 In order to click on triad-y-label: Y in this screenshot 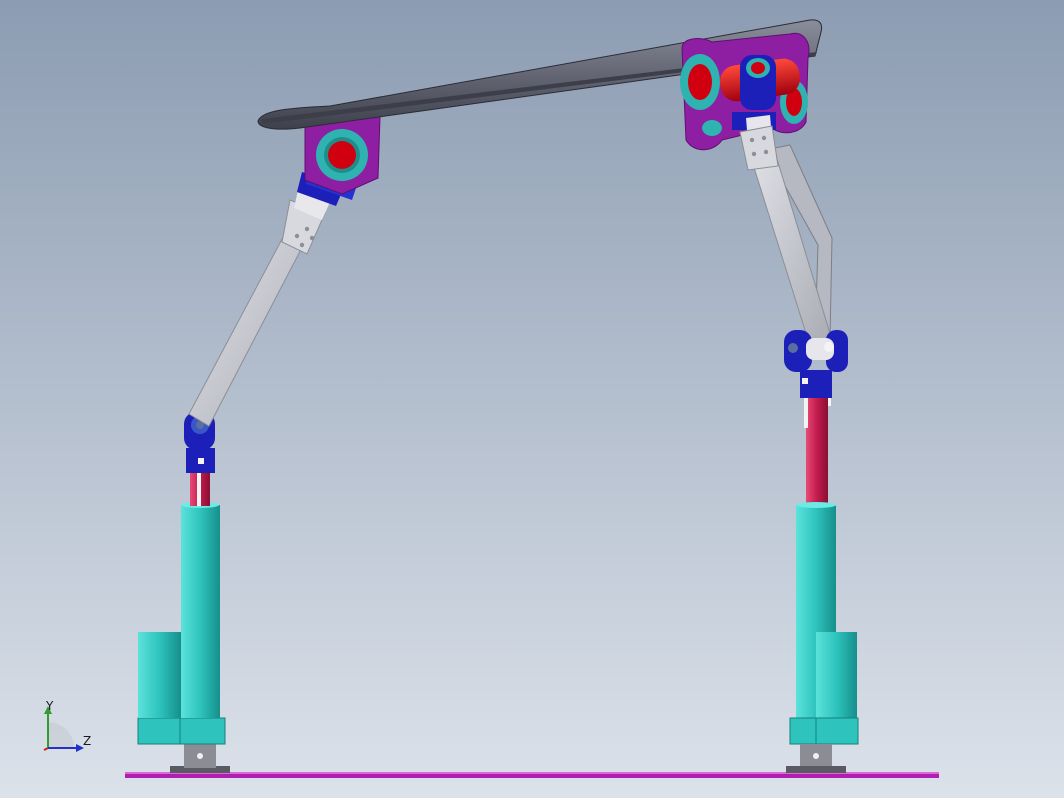, I will do `click(49, 706)`.